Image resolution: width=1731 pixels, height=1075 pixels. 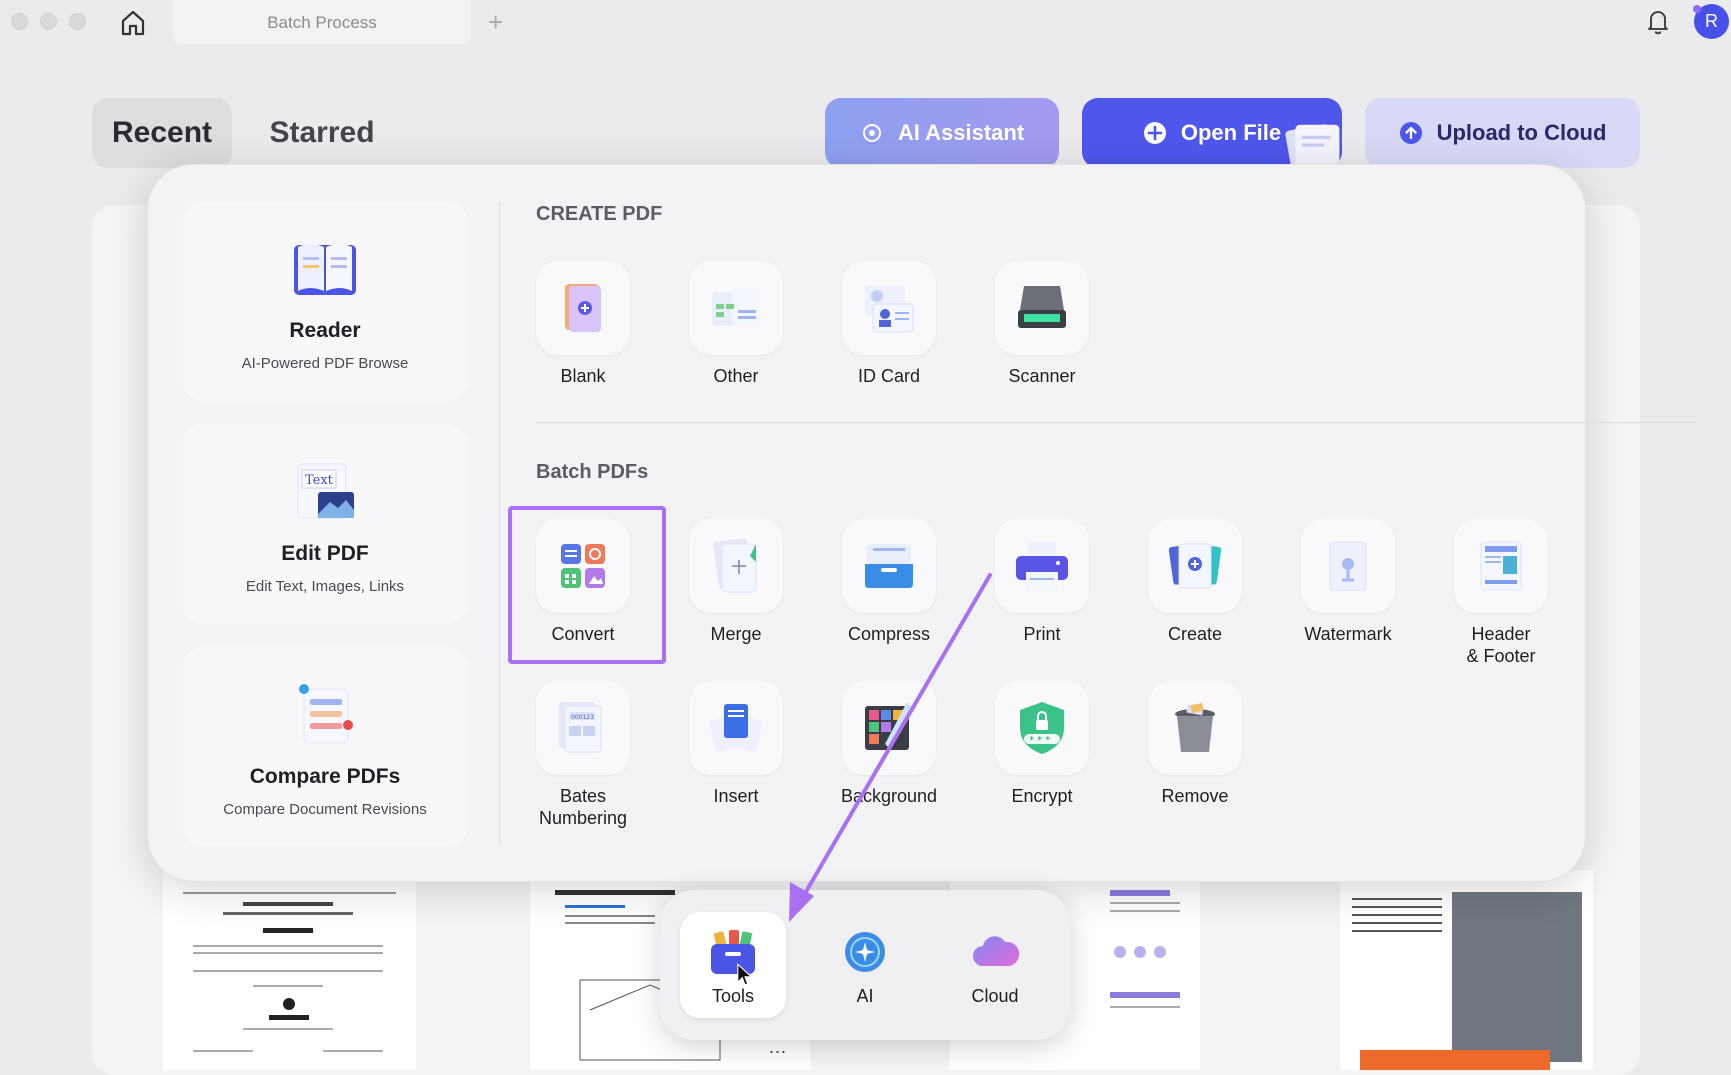 I want to click on section-divider, so click(x=1116, y=422).